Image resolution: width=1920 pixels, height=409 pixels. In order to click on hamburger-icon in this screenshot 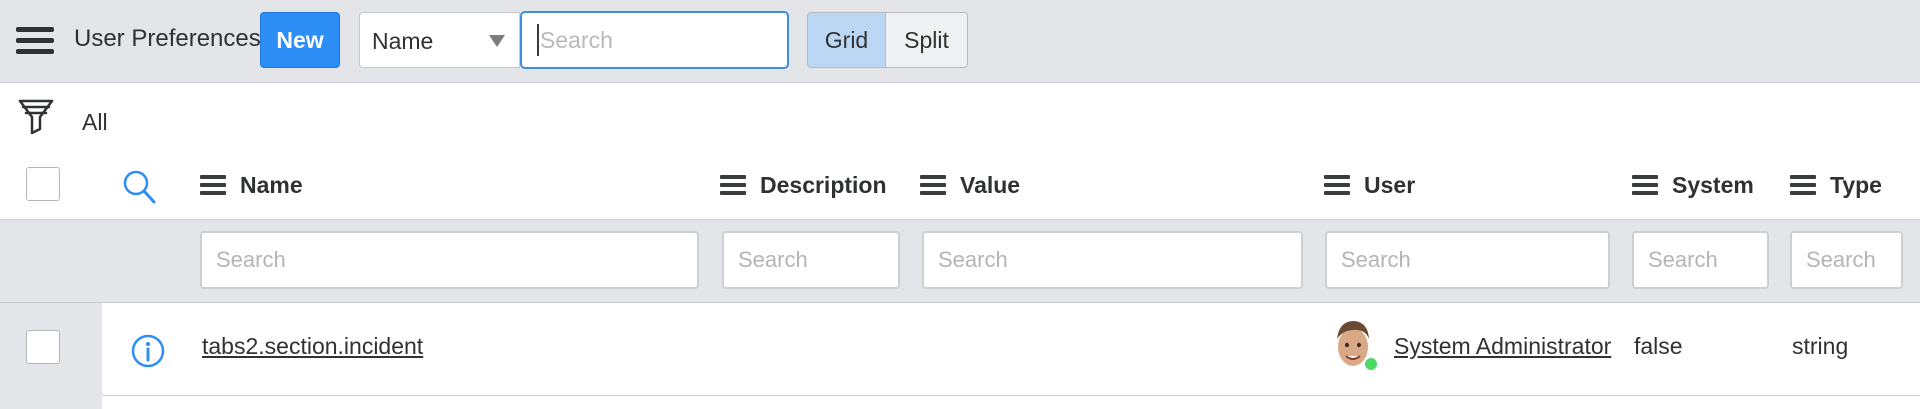, I will do `click(36, 41)`.